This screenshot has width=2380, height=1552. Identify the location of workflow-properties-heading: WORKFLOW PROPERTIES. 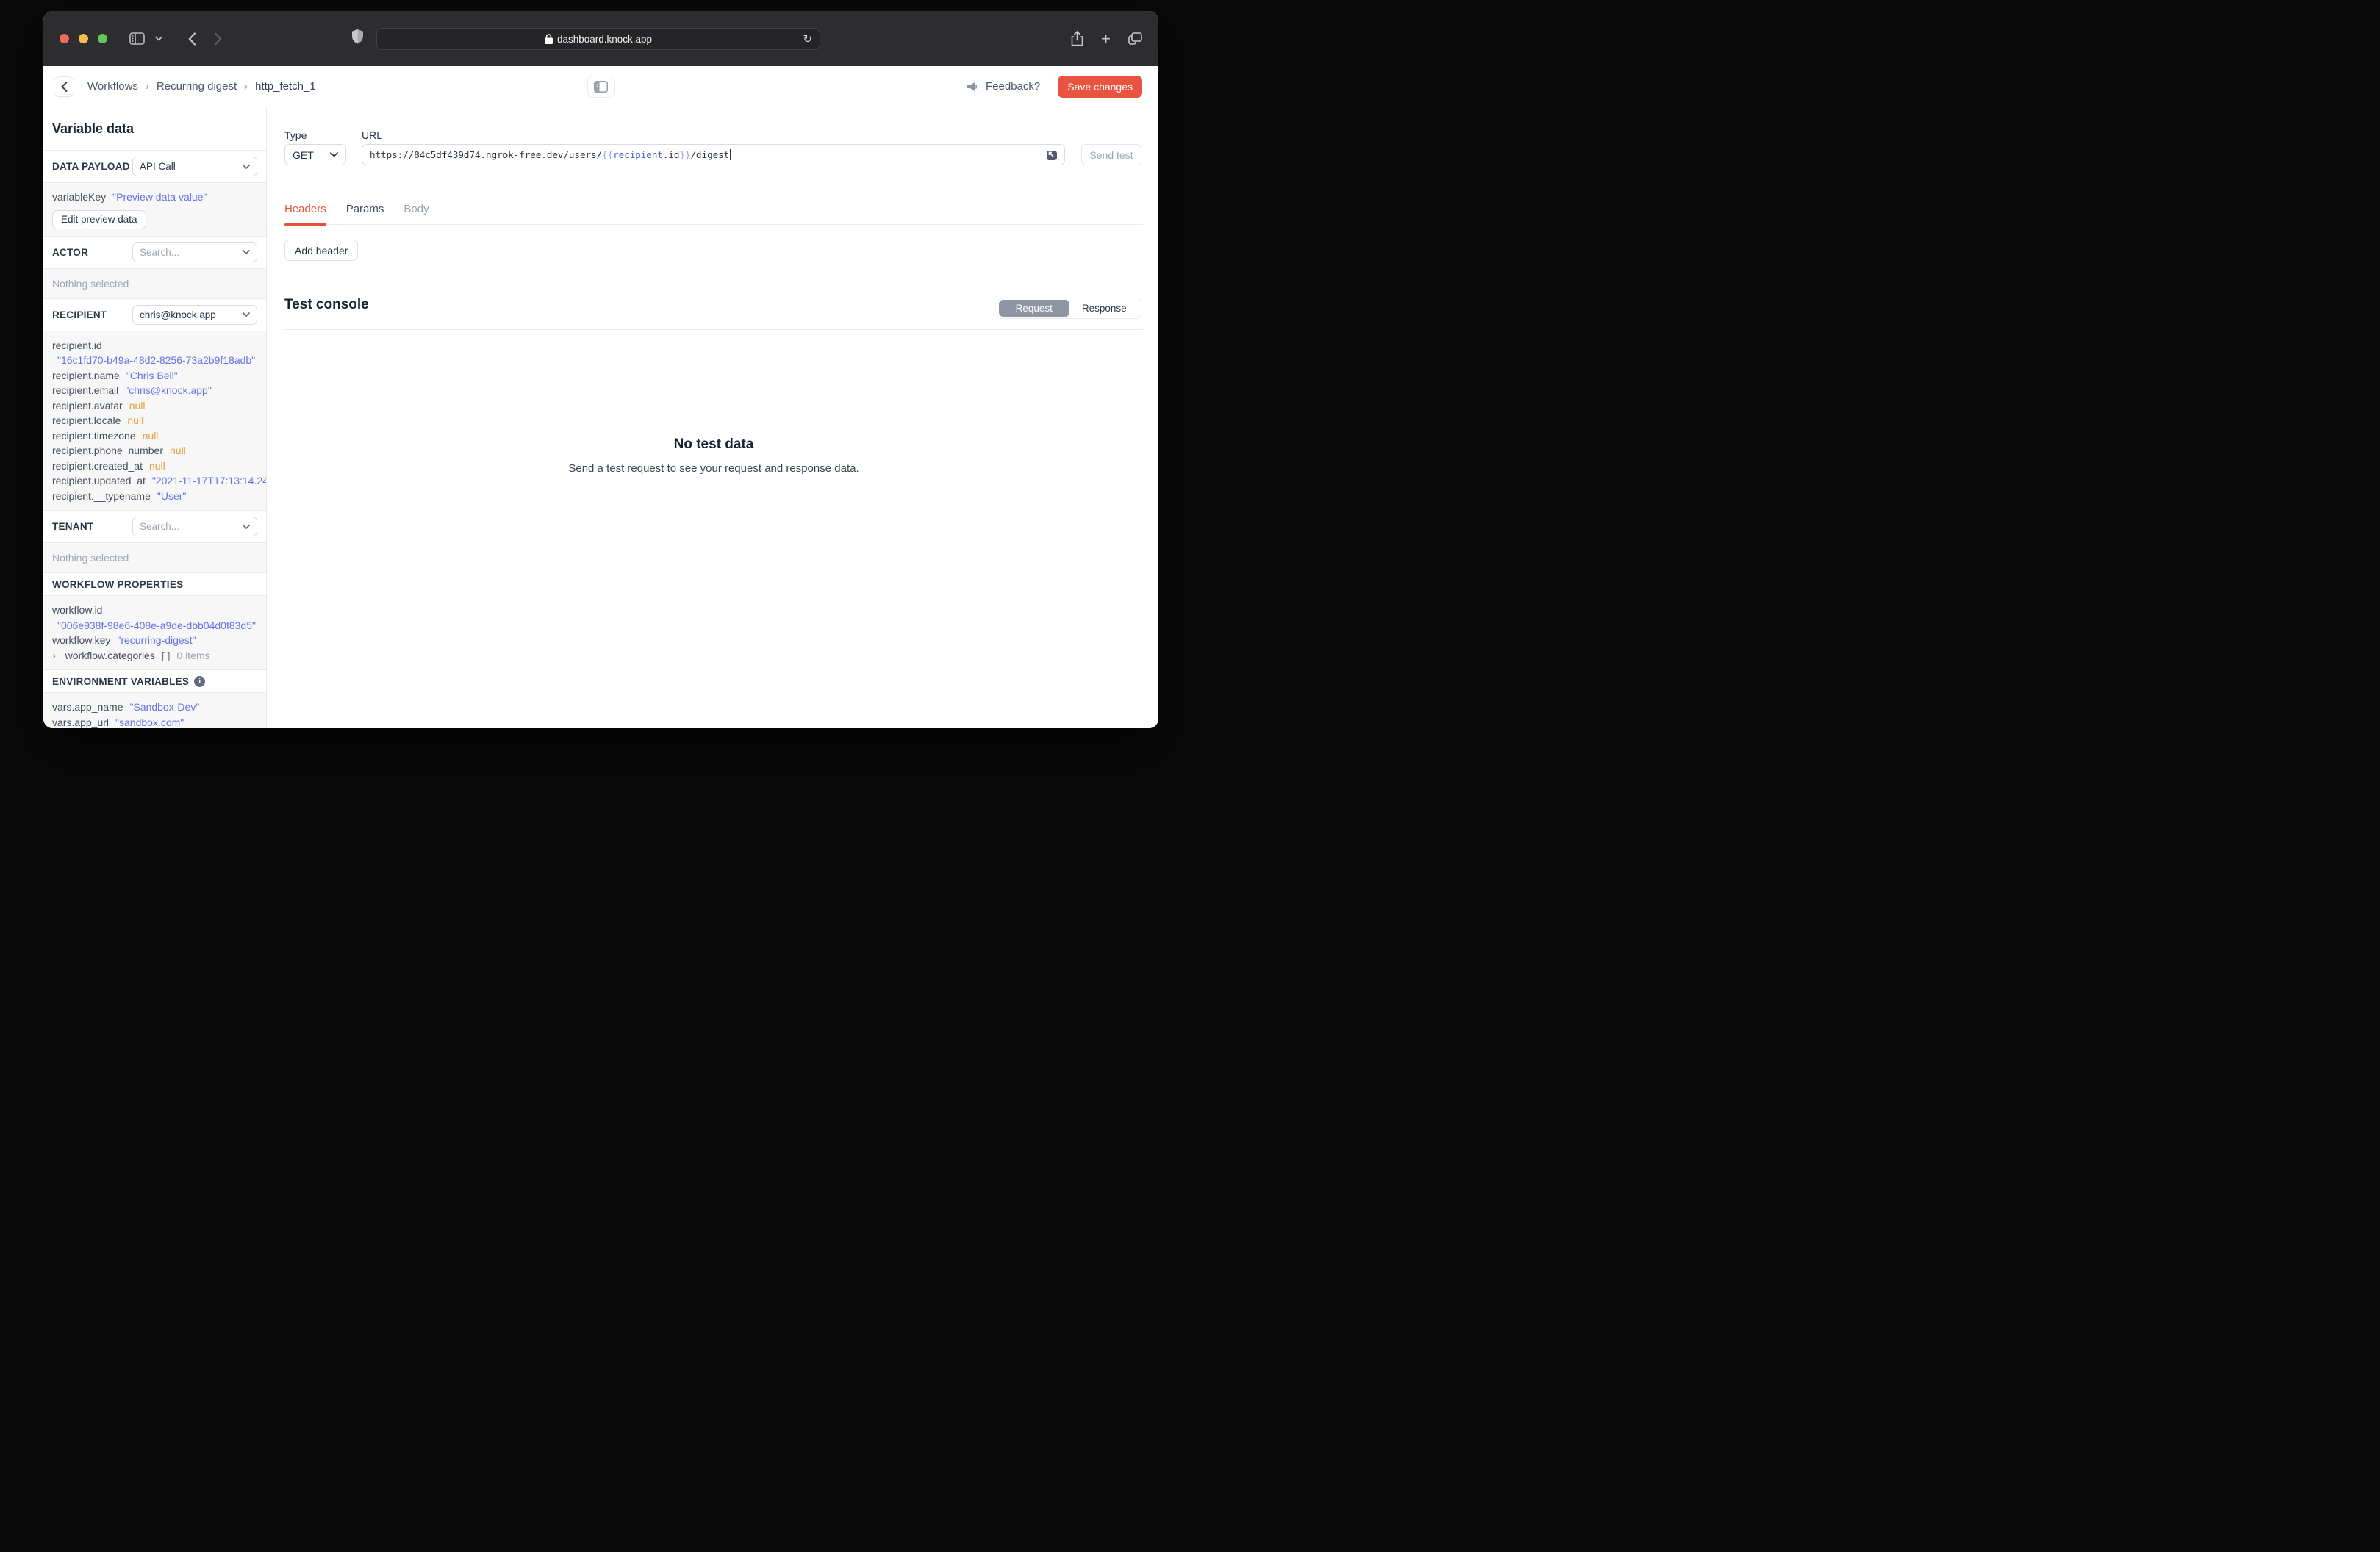
(154, 584).